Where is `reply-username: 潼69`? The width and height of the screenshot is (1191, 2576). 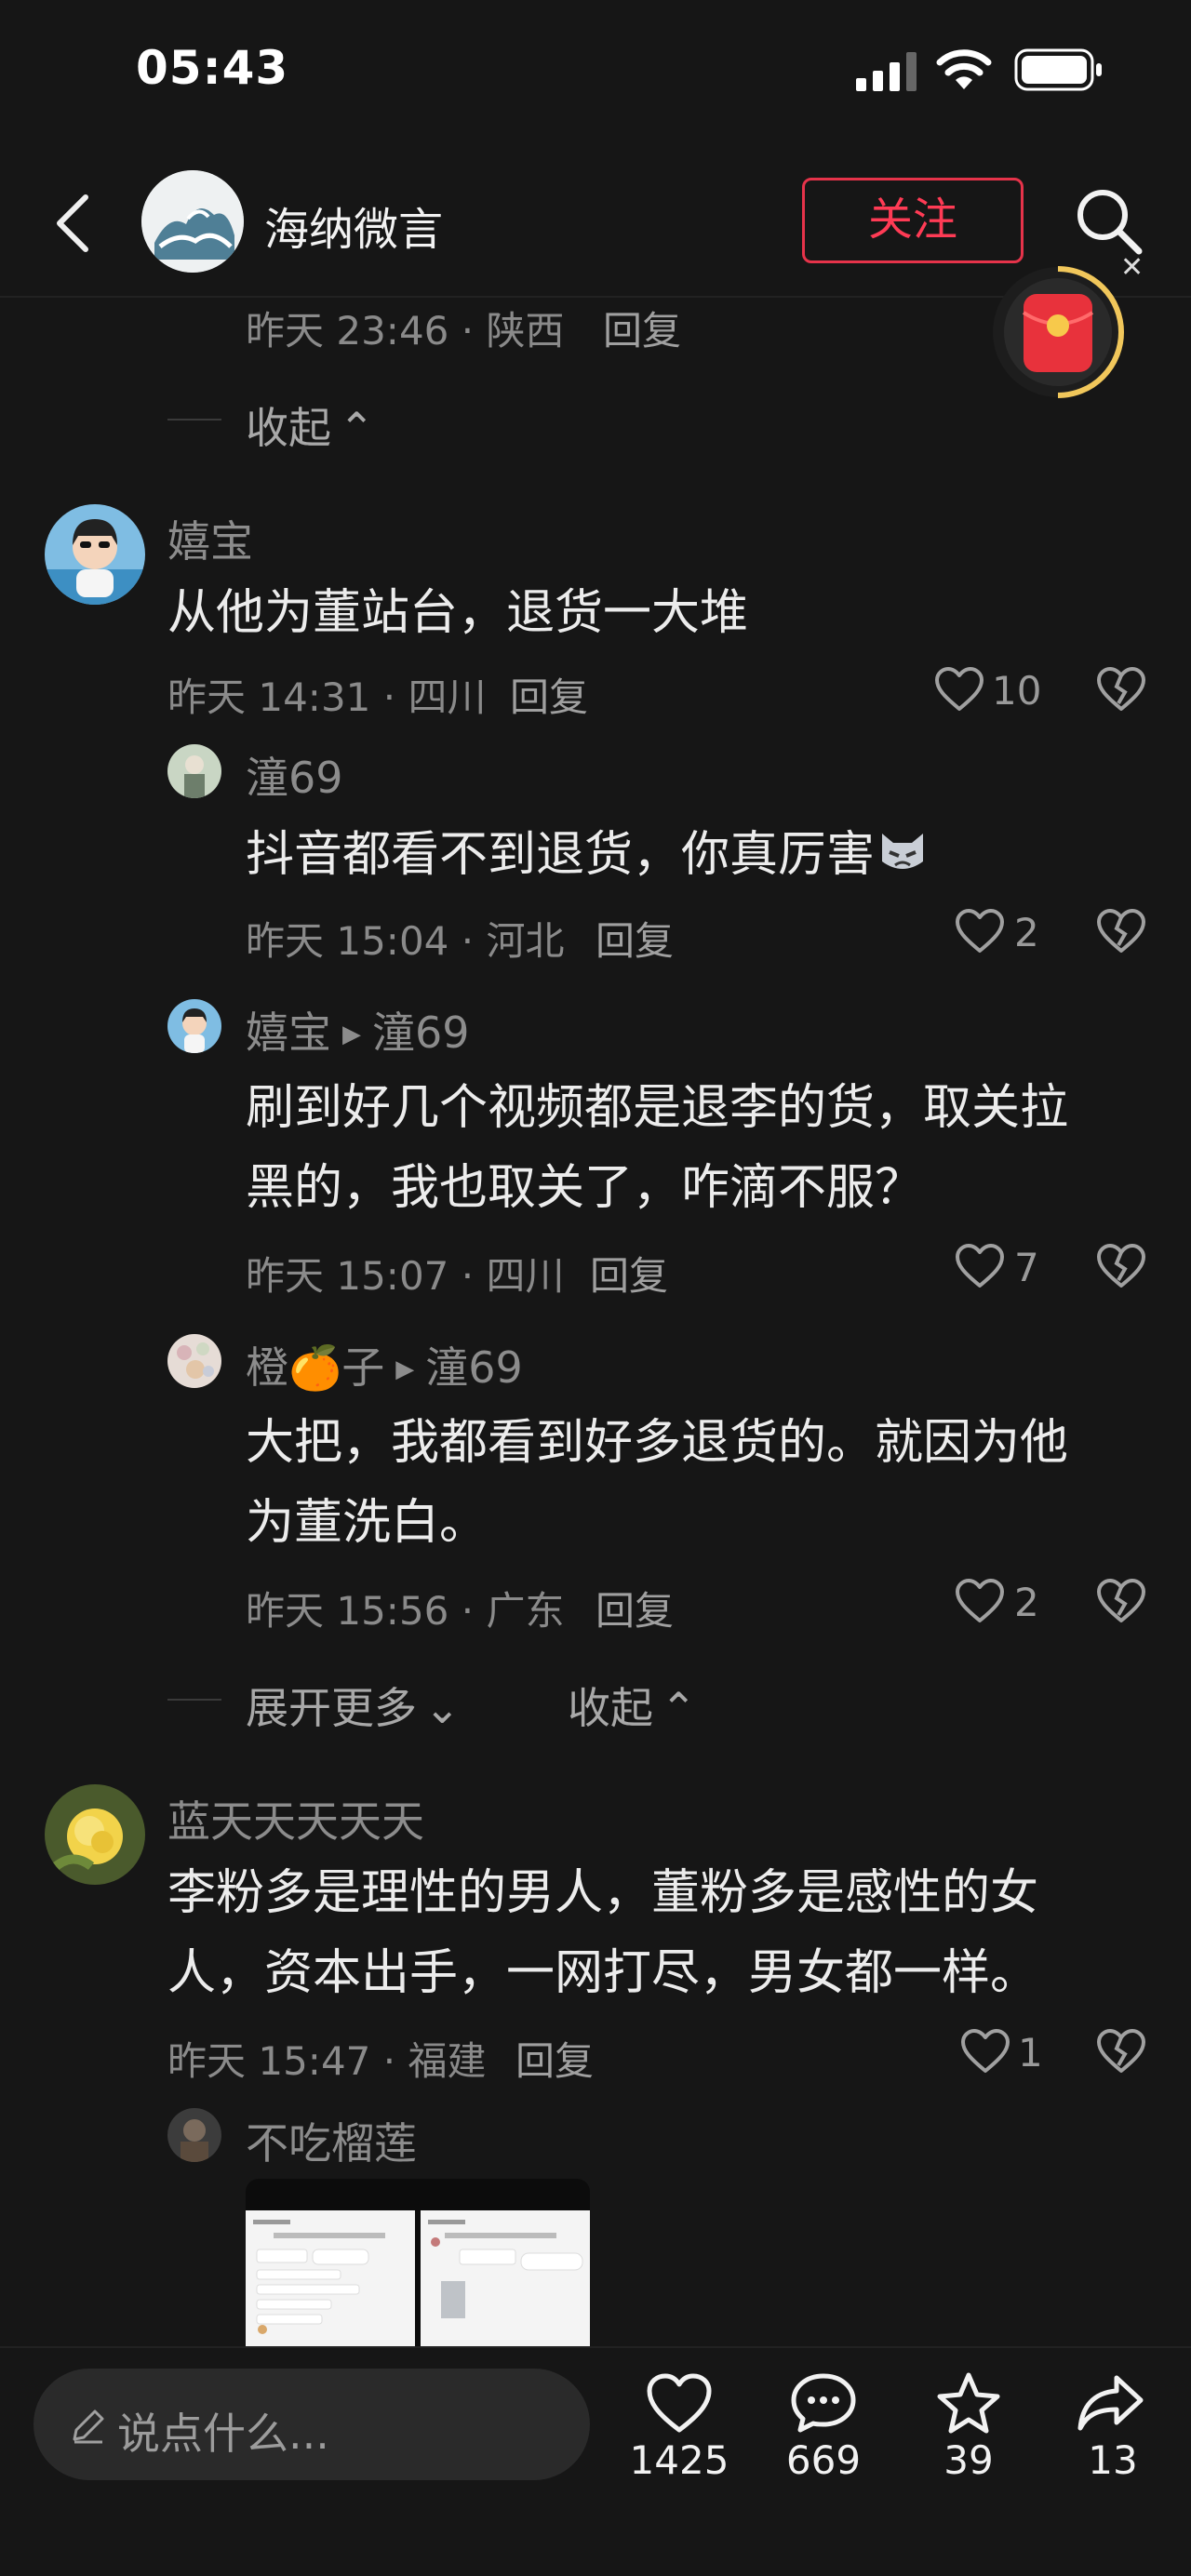 reply-username: 潼69 is located at coordinates (294, 775).